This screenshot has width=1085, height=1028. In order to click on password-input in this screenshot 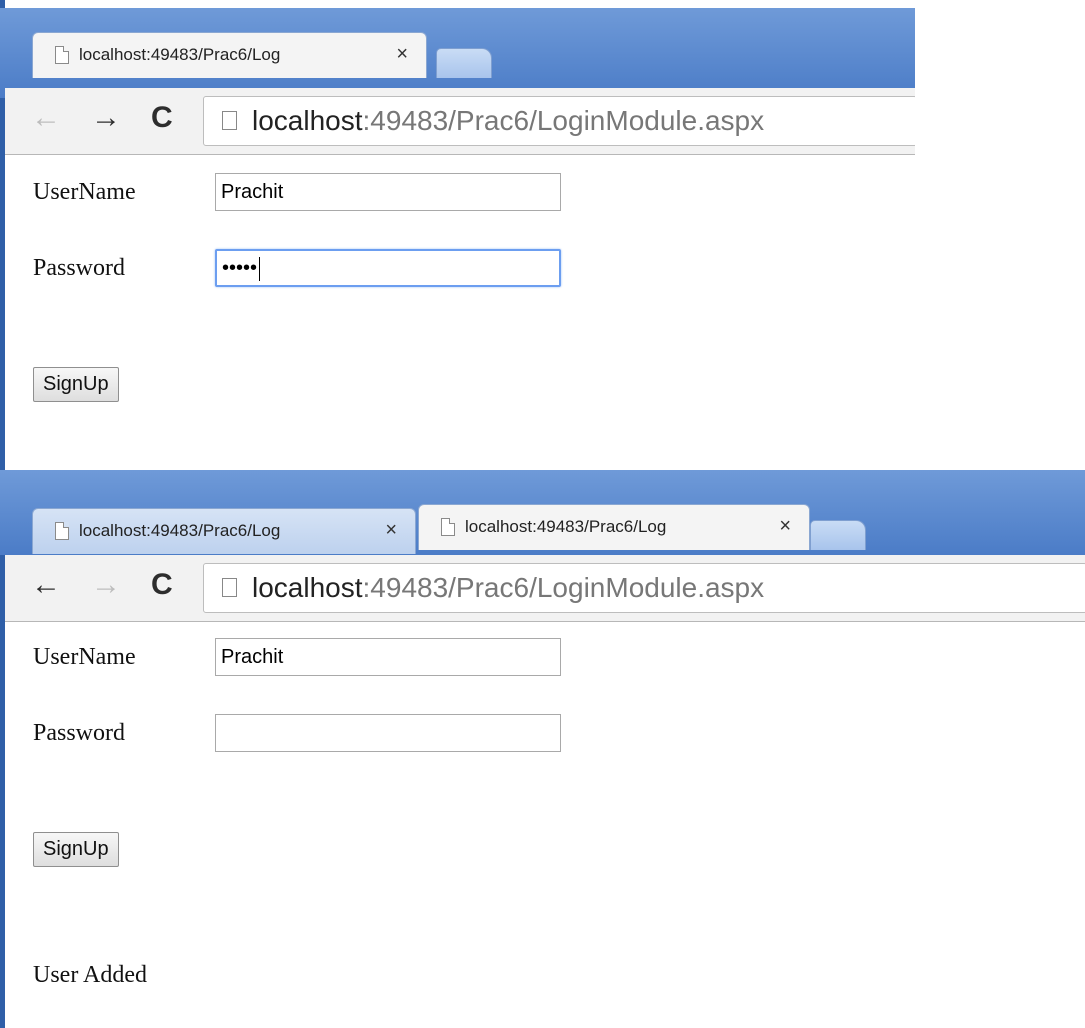, I will do `click(388, 733)`.